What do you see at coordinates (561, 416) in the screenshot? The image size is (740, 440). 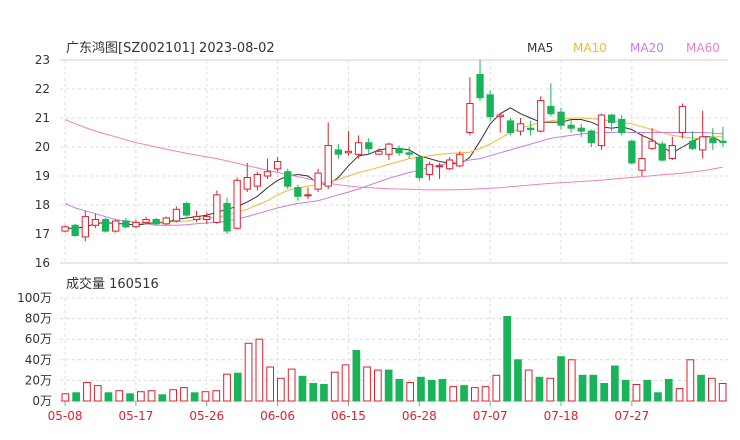 I see `x-tick-label: 07-18` at bounding box center [561, 416].